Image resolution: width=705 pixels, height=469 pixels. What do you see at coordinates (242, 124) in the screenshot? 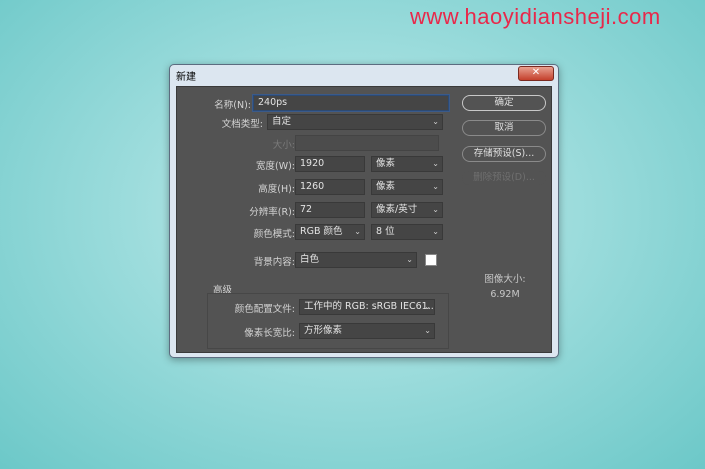
I see `doc-type-label: 文档类型:` at bounding box center [242, 124].